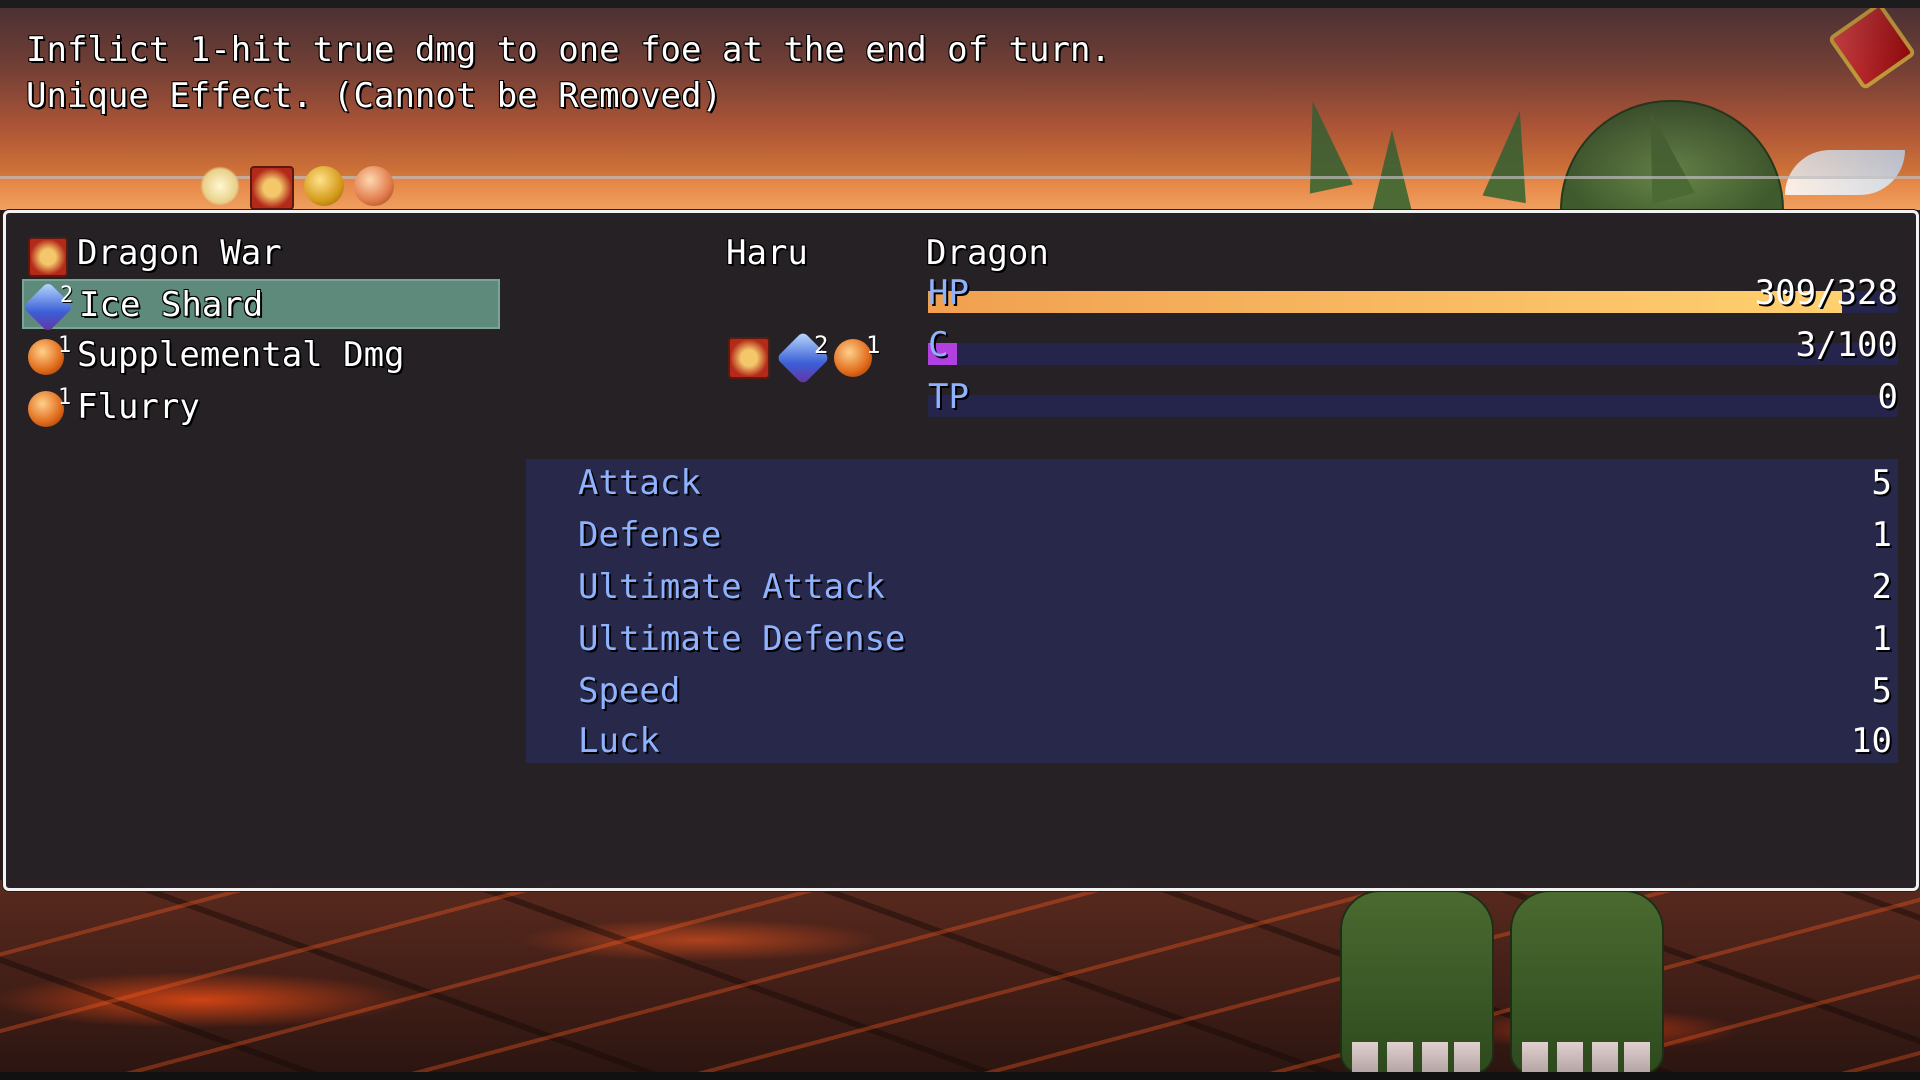  Describe the element at coordinates (1212, 484) in the screenshot. I see `stat-row: Attack 5` at that location.